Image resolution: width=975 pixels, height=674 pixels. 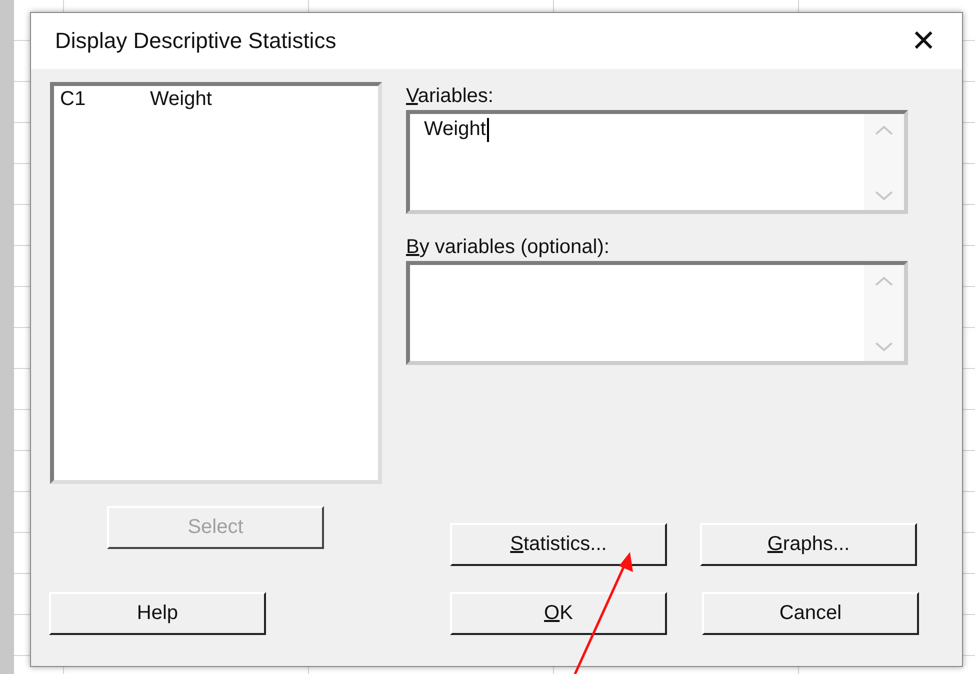 I want to click on field-label: By variables (optional):, so click(x=508, y=247).